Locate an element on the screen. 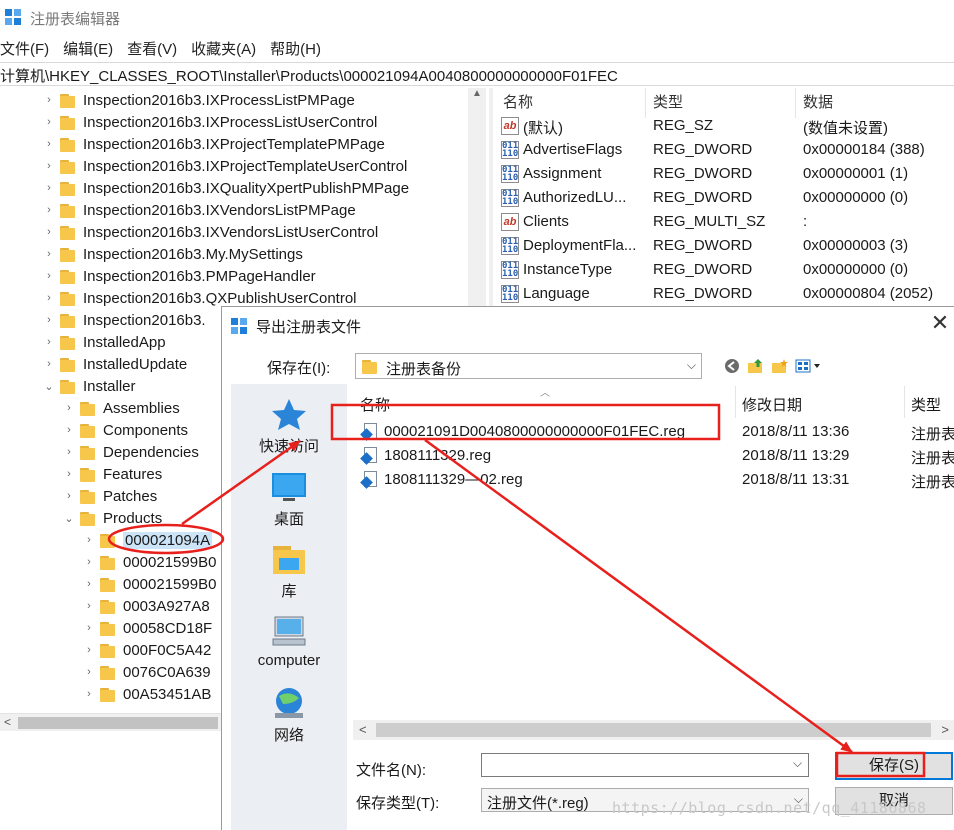 This screenshot has height=830, width=954. scroll-up-arrow-icon: ▲ is located at coordinates (477, 93).